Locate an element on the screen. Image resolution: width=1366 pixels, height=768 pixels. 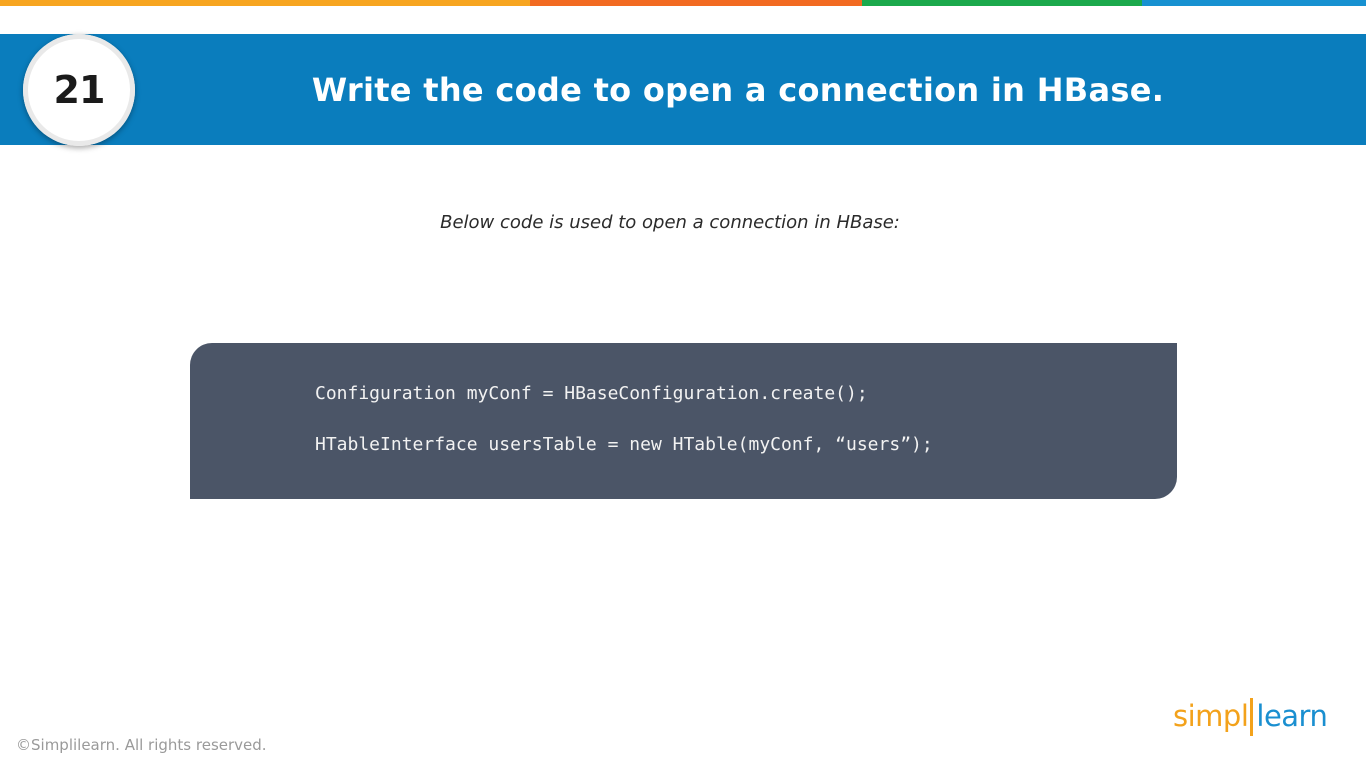
logo-divider-bar is located at coordinates (1252, 717).